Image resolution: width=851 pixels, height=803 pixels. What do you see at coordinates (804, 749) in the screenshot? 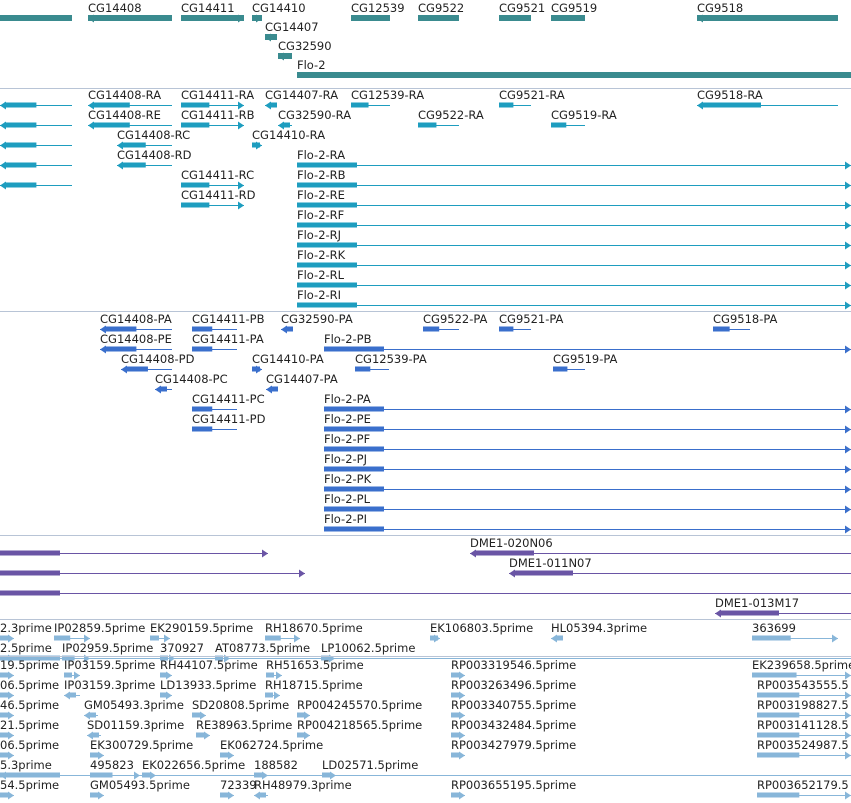
I see `feature-rp003524987.5: RP003524987.5` at bounding box center [804, 749].